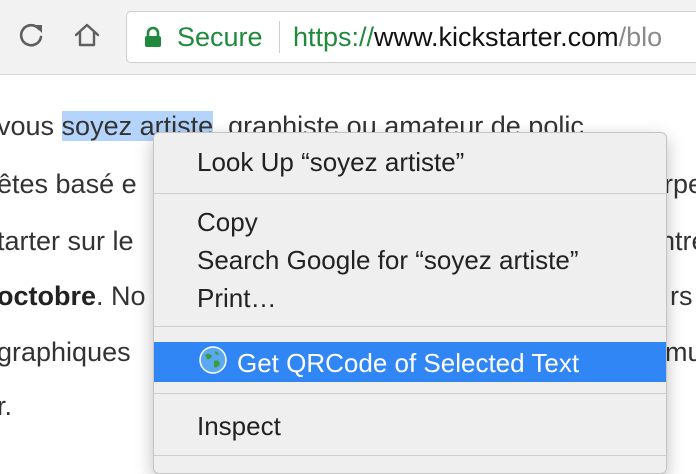  I want to click on article-line-right: rs, so click(681, 296).